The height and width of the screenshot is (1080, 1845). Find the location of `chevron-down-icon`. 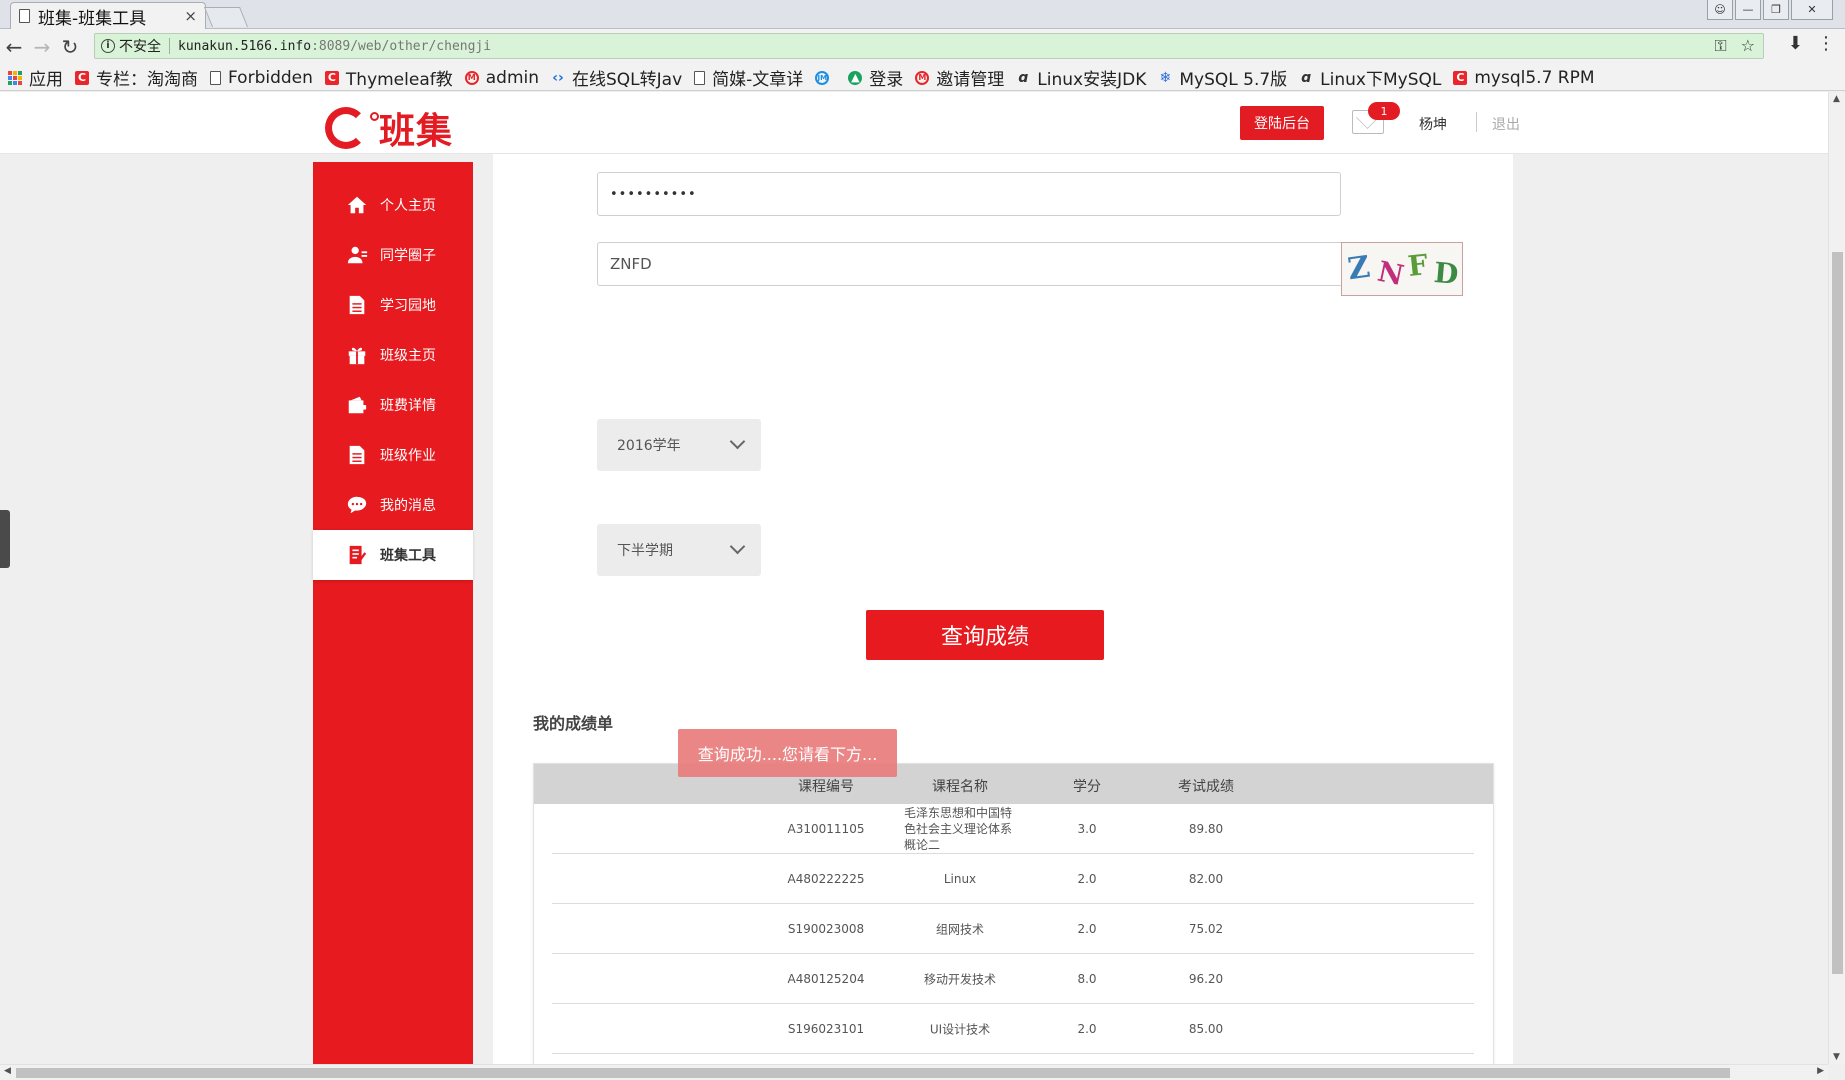

chevron-down-icon is located at coordinates (737, 441).